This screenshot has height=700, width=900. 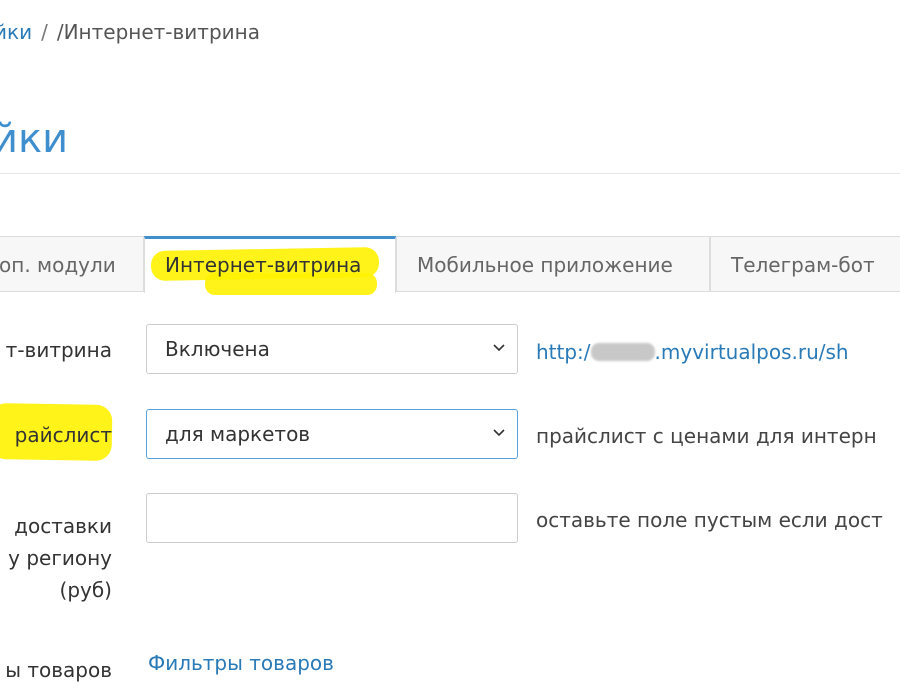 I want to click on storefront-url-prefix: http:/, so click(x=563, y=352).